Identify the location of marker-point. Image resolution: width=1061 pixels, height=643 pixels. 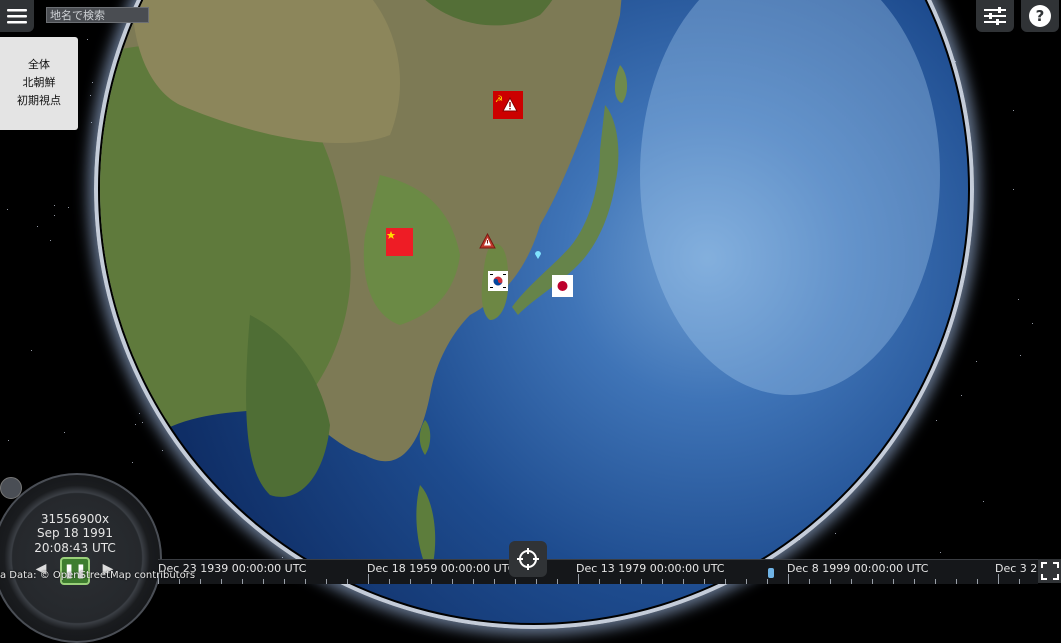
(538, 253).